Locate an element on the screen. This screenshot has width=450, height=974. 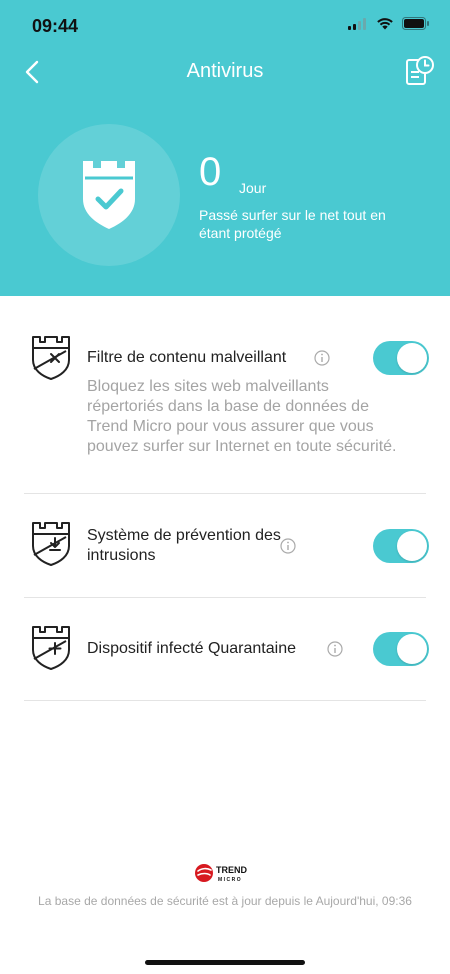
history-button is located at coordinates (420, 71).